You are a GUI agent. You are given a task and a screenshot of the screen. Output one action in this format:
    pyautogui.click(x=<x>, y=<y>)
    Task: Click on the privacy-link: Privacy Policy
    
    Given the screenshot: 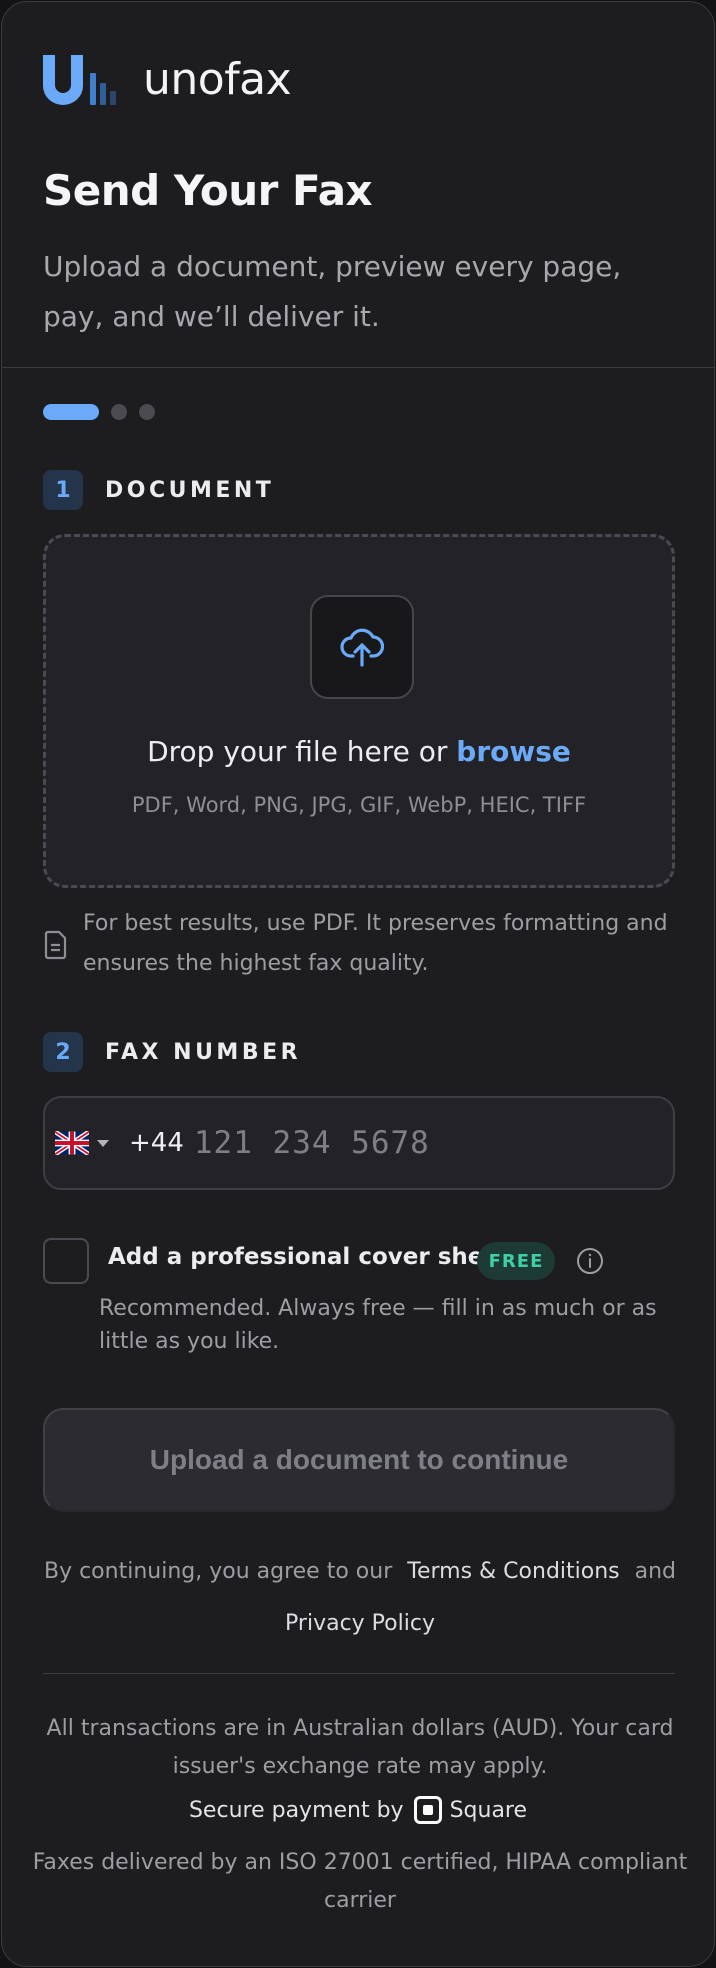 What is the action you would take?
    pyautogui.click(x=360, y=1623)
    